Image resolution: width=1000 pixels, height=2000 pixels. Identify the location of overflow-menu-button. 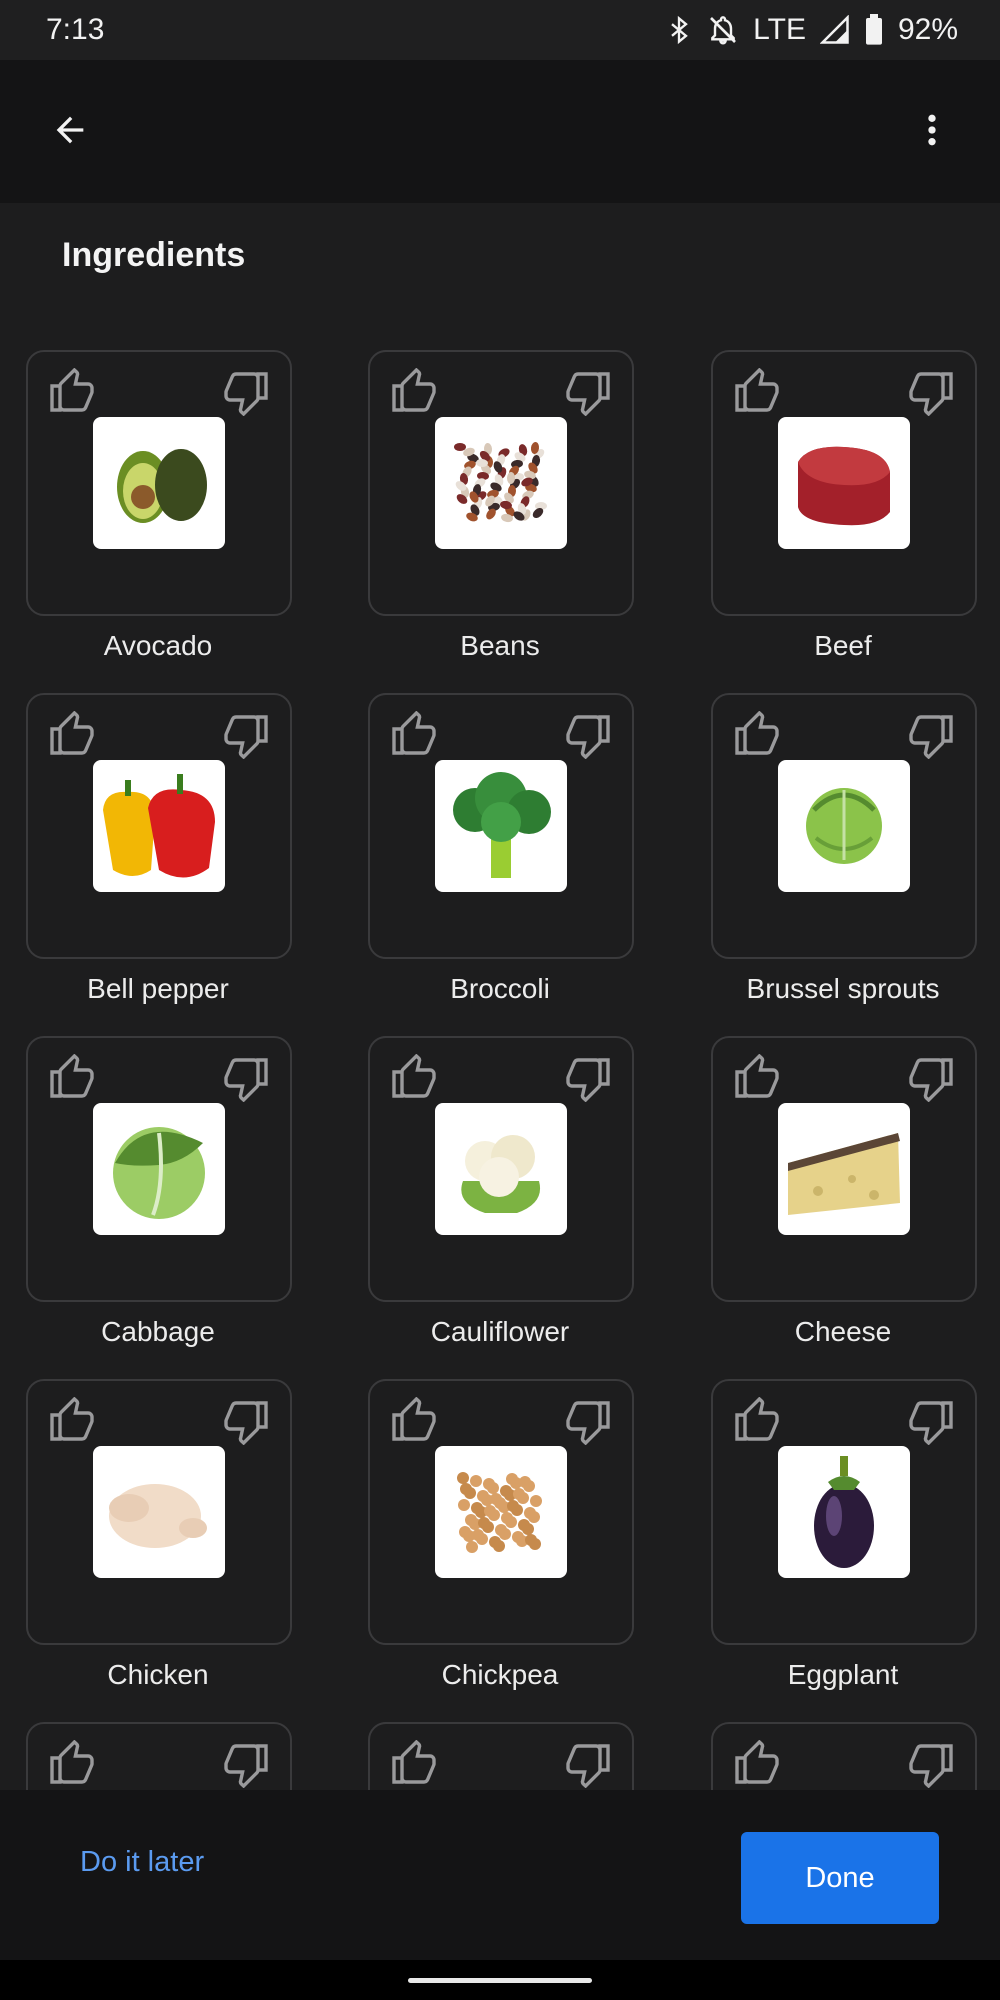
(932, 130).